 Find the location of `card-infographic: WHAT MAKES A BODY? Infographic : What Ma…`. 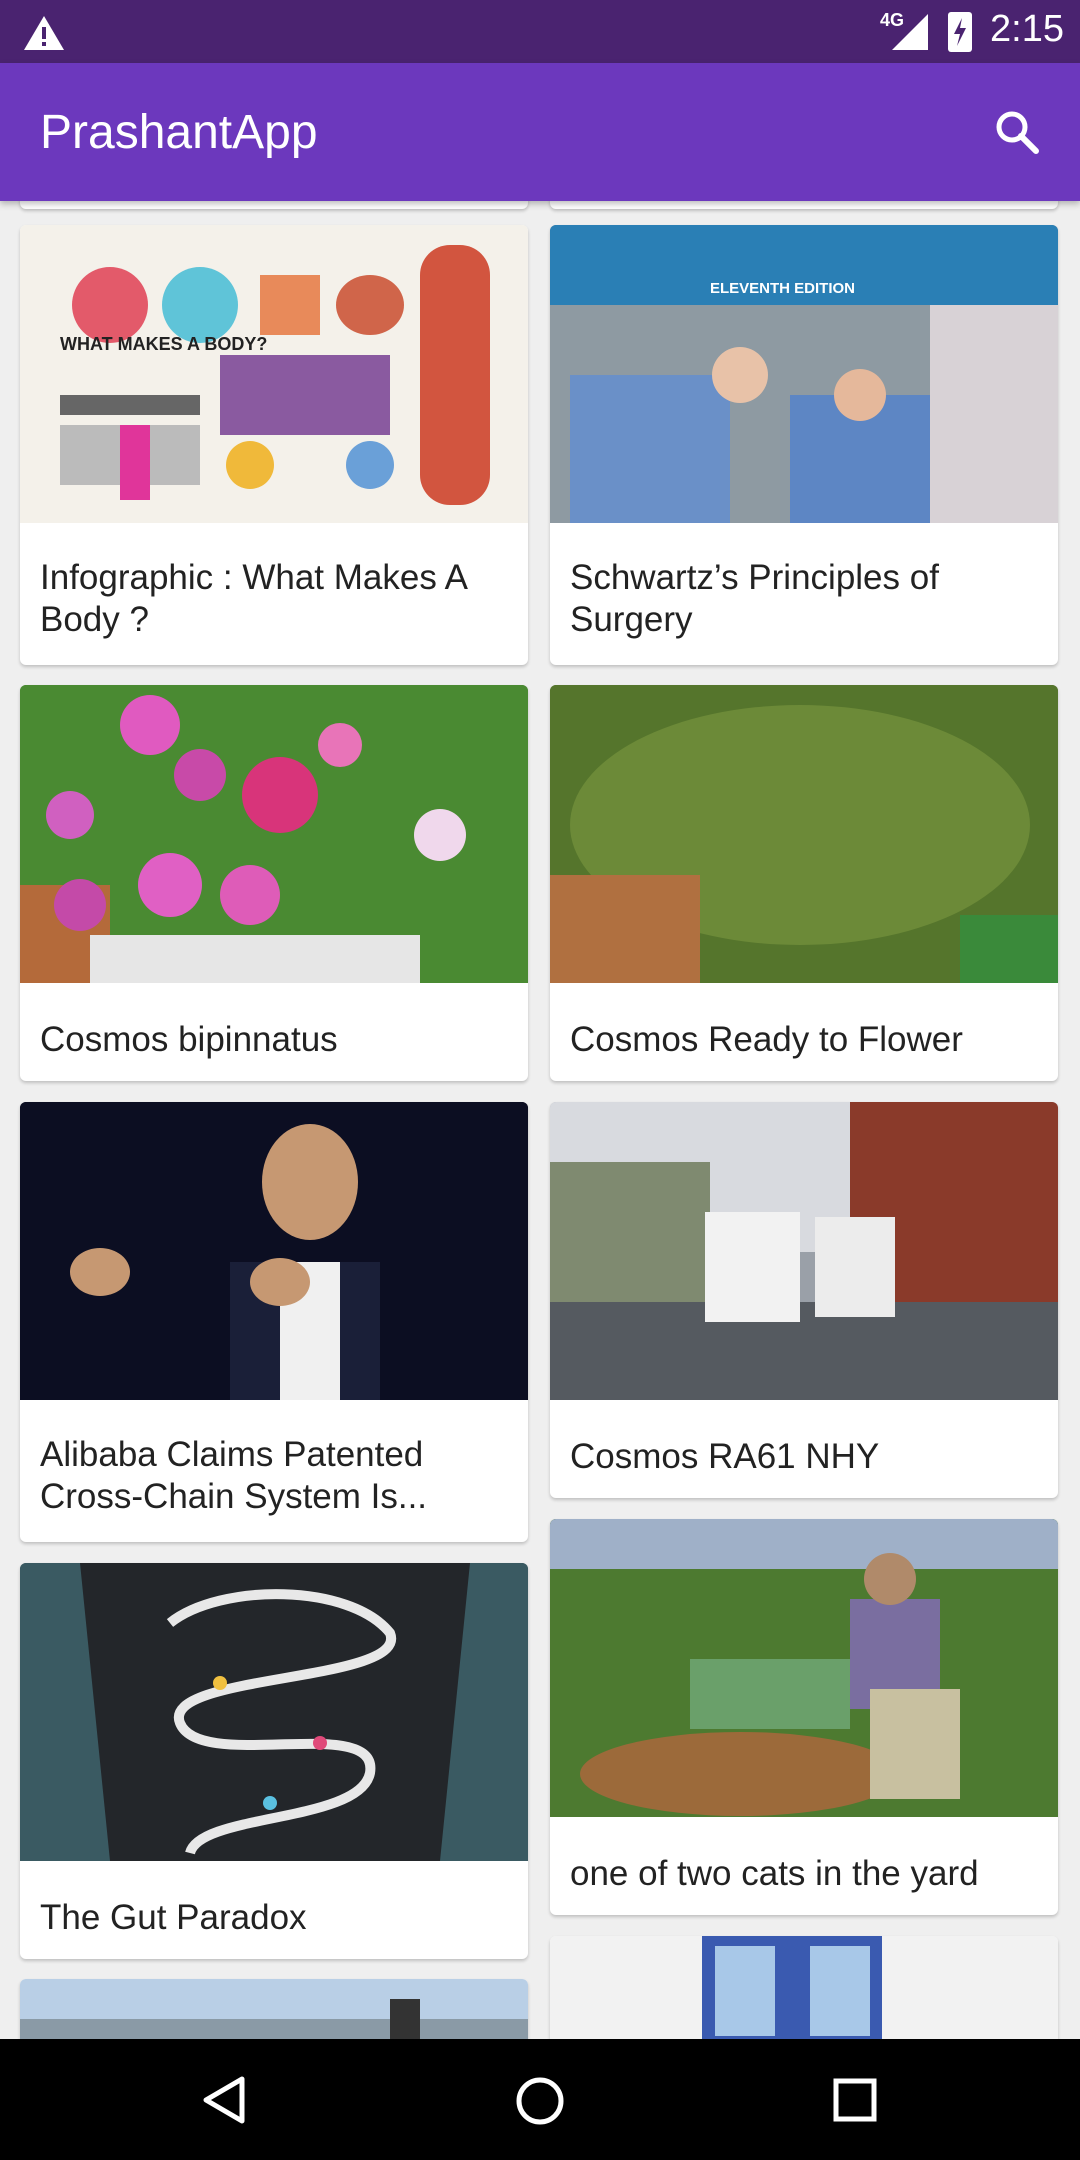

card-infographic: WHAT MAKES A BODY? Infographic : What Ma… is located at coordinates (274, 445).